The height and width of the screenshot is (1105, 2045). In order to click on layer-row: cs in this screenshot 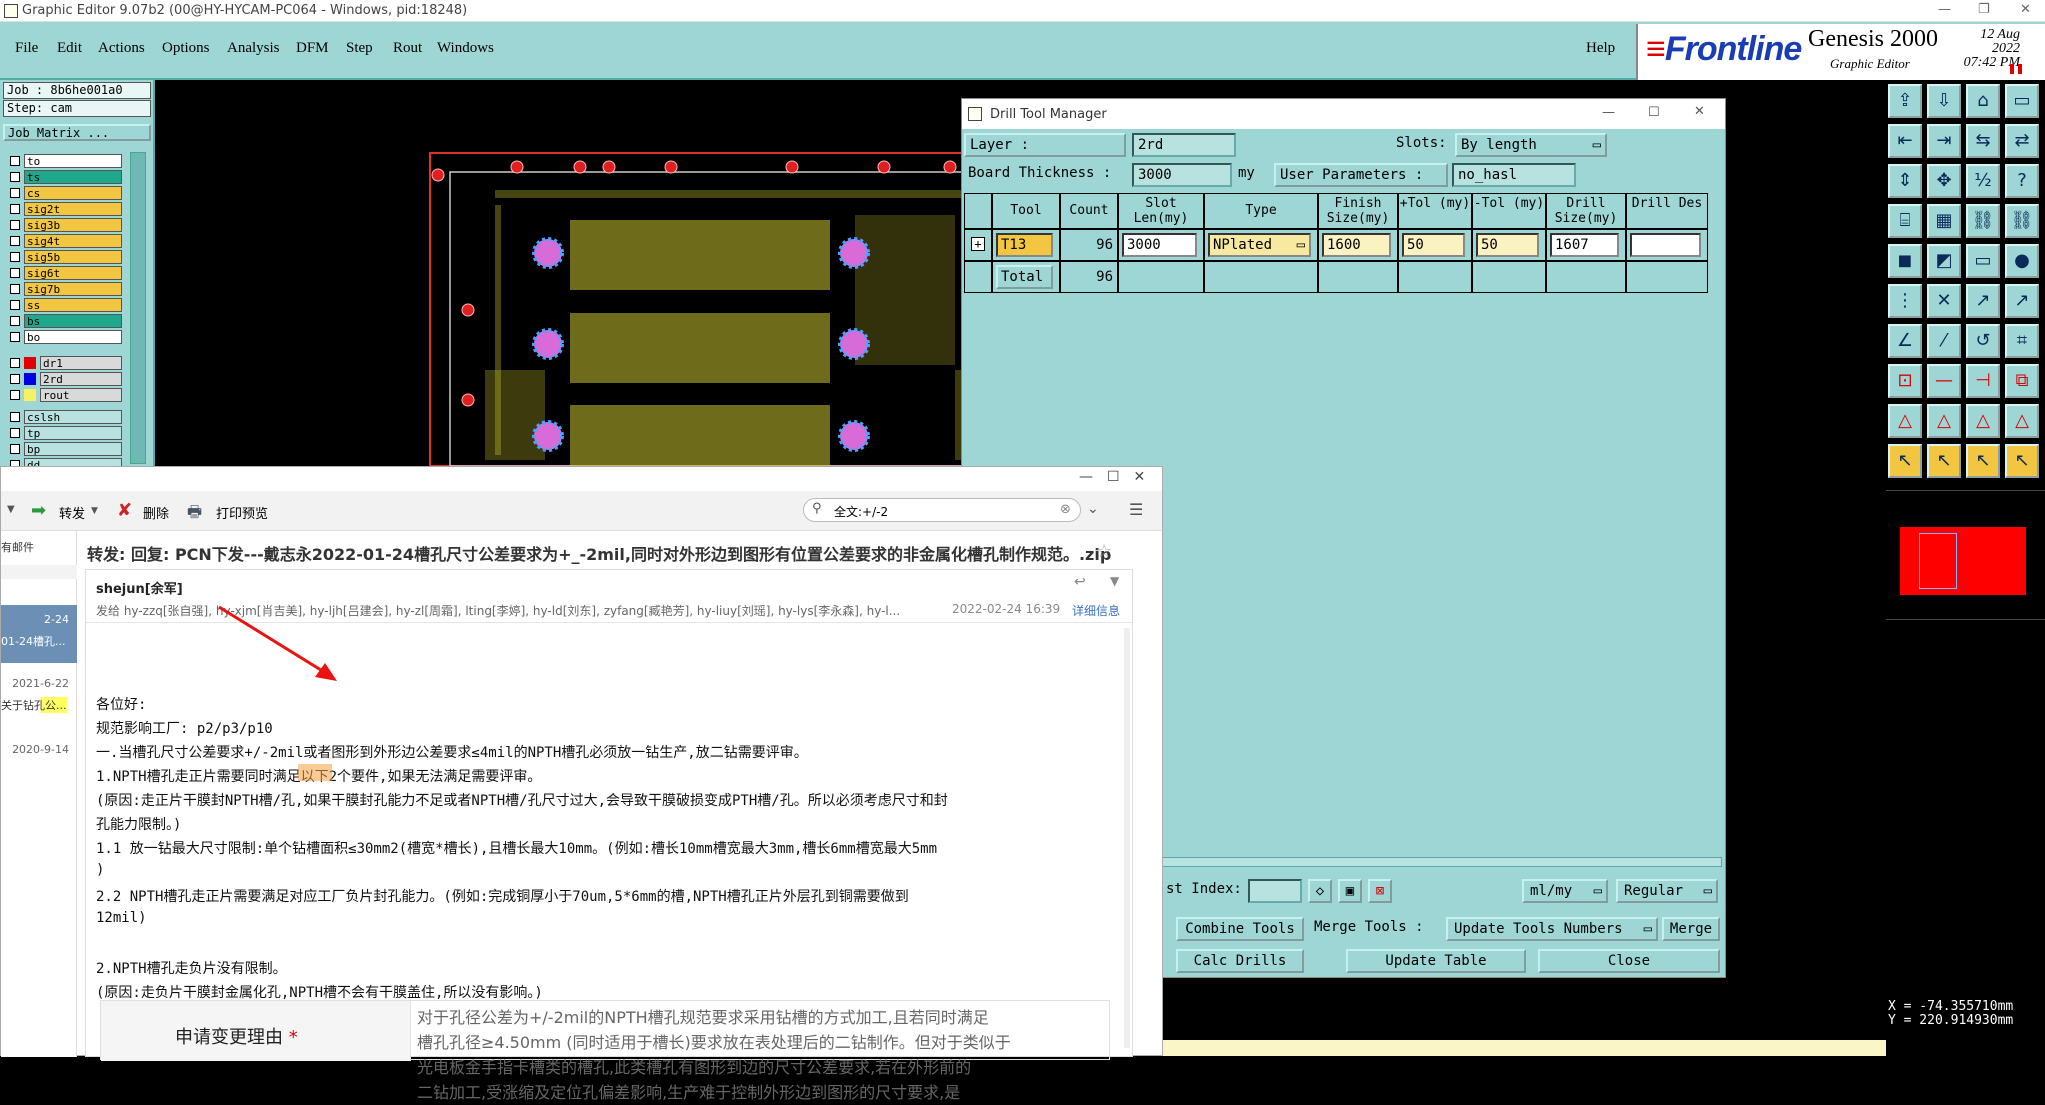, I will do `click(67, 193)`.